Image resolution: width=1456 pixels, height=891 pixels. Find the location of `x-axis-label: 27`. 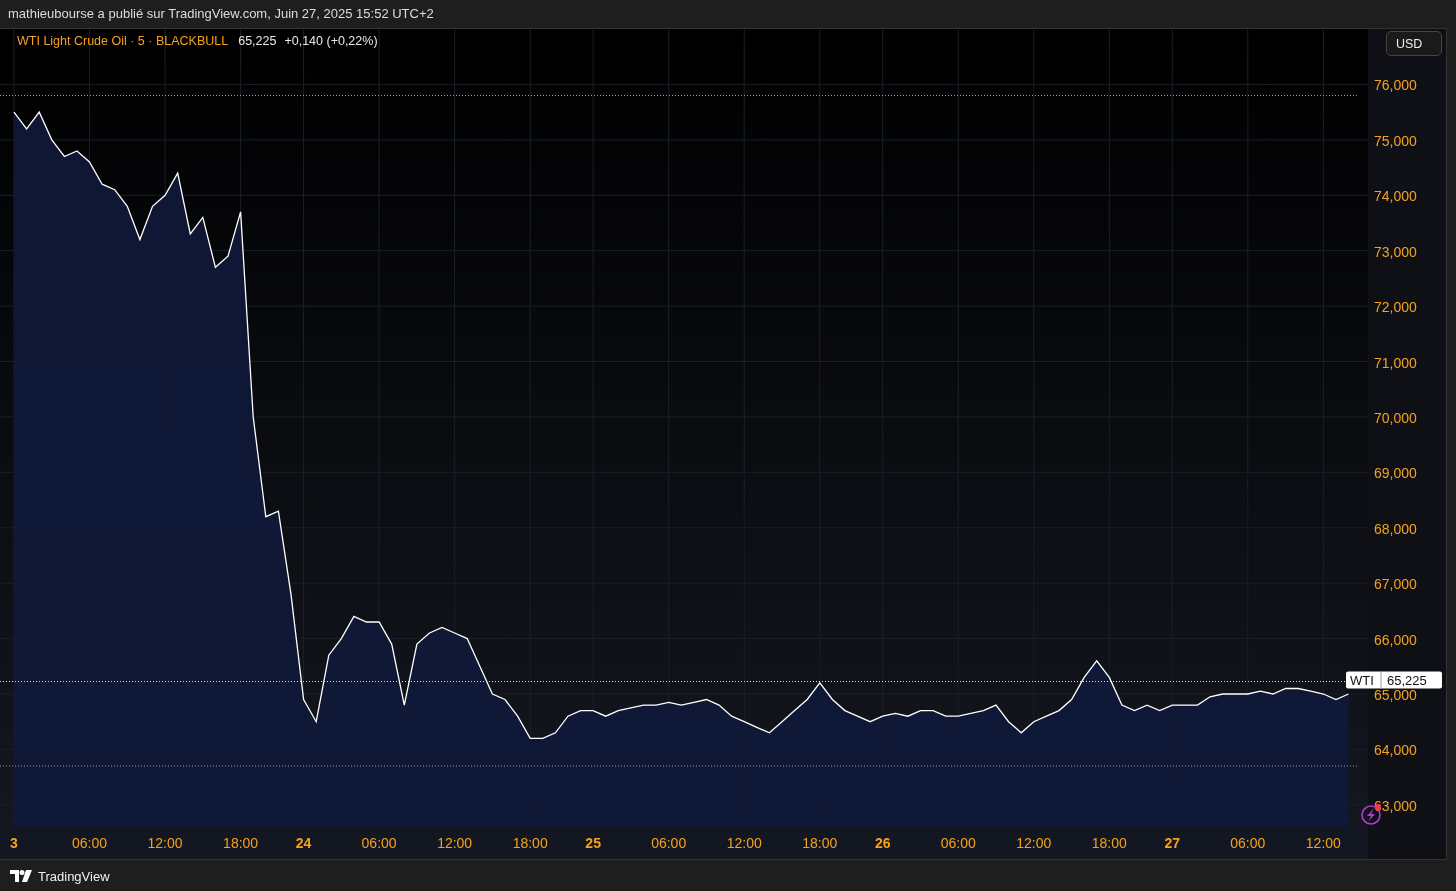

x-axis-label: 27 is located at coordinates (1172, 843).